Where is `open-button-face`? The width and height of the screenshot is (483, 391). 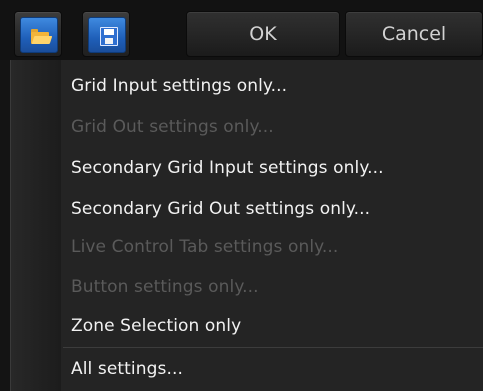
open-button-face is located at coordinates (39, 35).